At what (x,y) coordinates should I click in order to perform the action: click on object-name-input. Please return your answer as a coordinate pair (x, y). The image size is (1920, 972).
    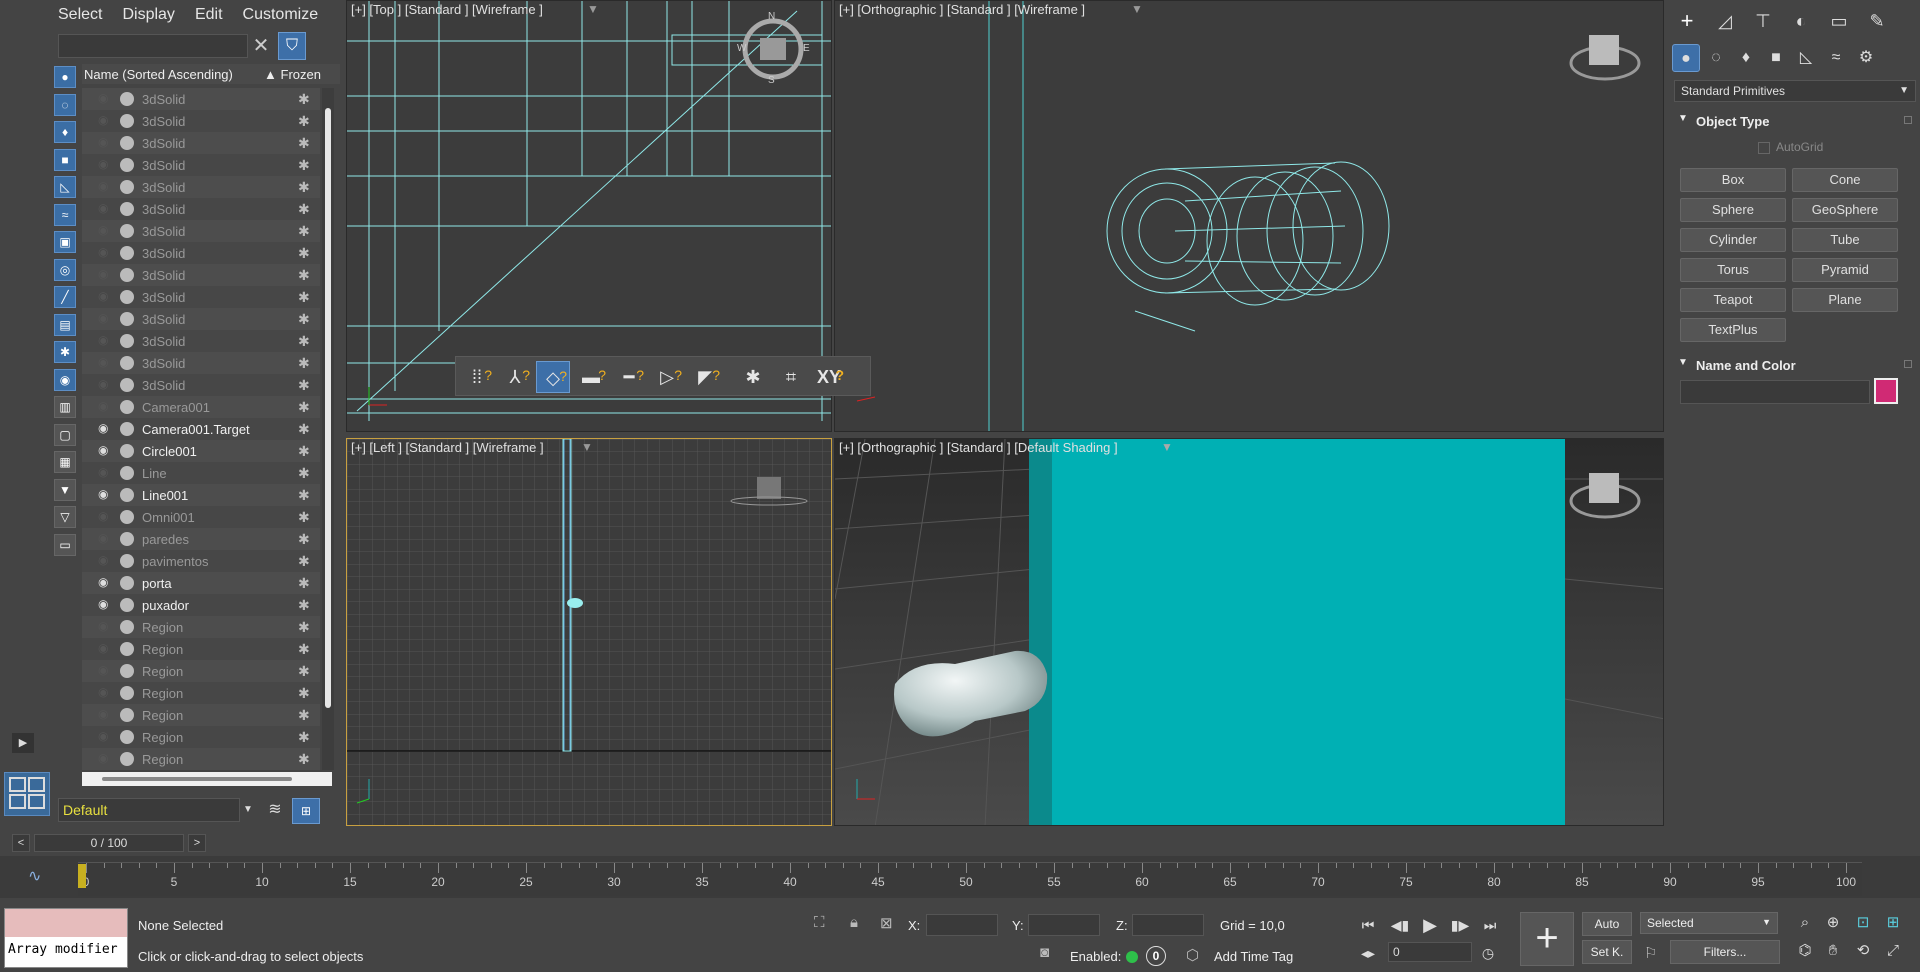
    Looking at the image, I should click on (1775, 392).